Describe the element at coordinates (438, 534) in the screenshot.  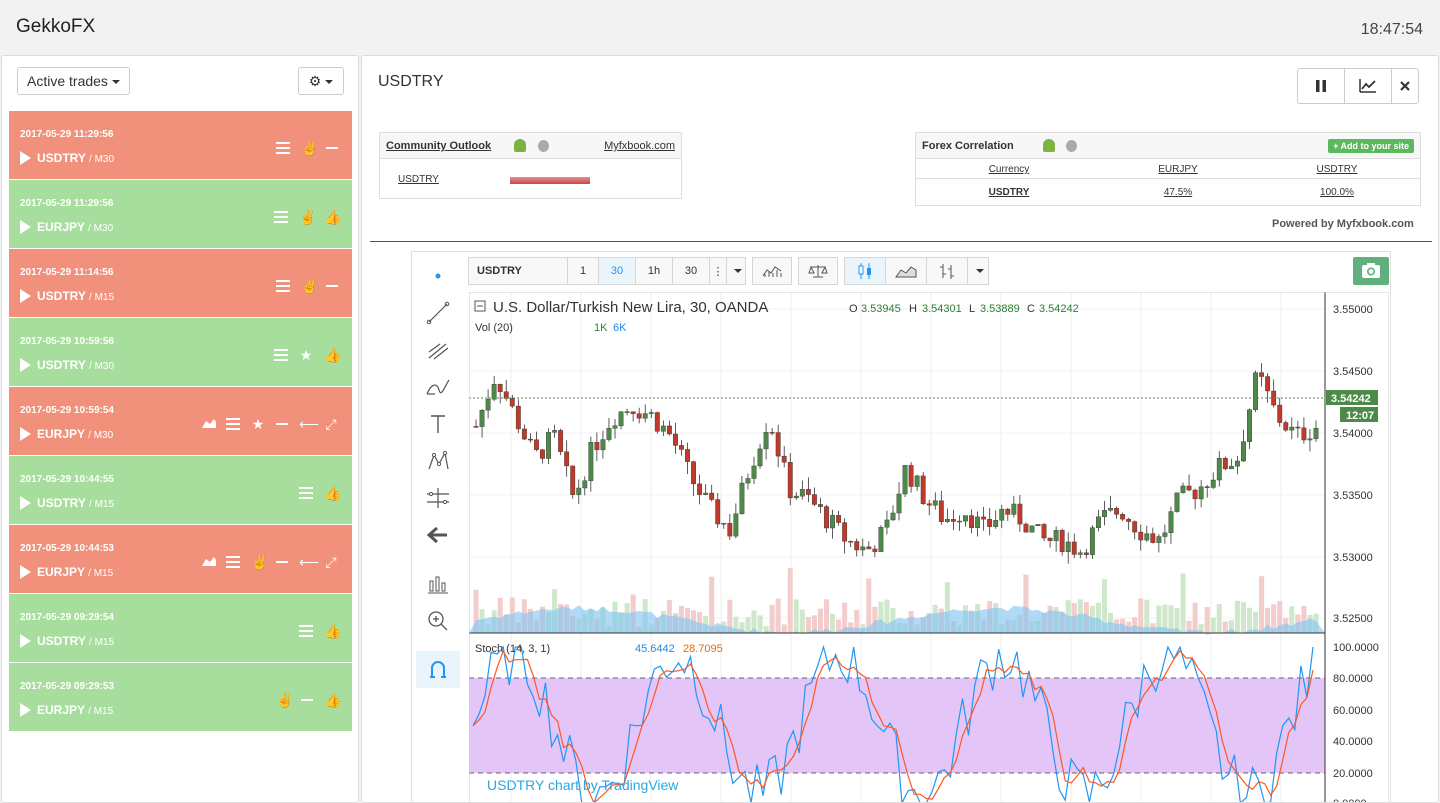
I see `back-tool` at that location.